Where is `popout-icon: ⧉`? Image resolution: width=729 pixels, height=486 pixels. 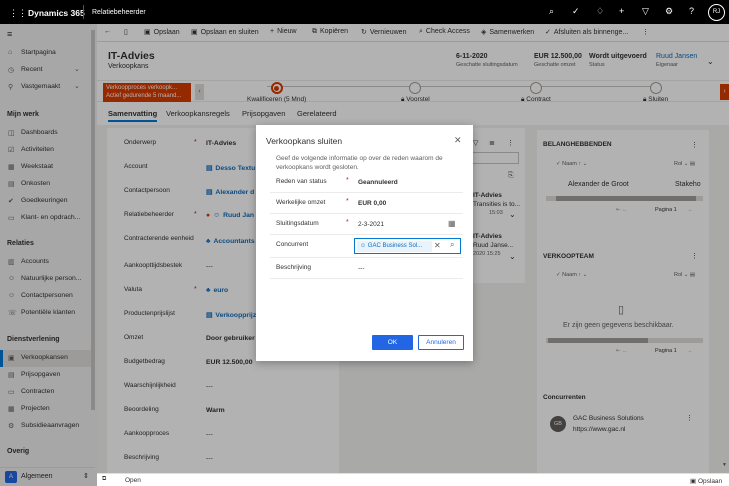
popout-icon: ⧉ is located at coordinates (104, 479).